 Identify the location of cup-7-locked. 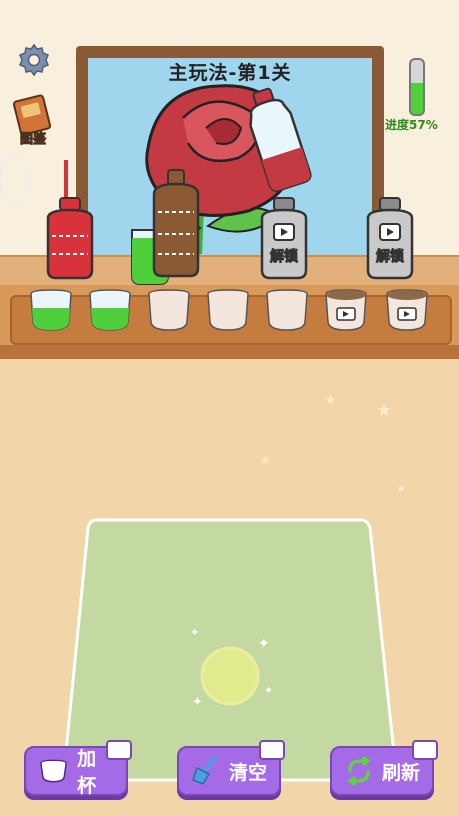
(407, 310).